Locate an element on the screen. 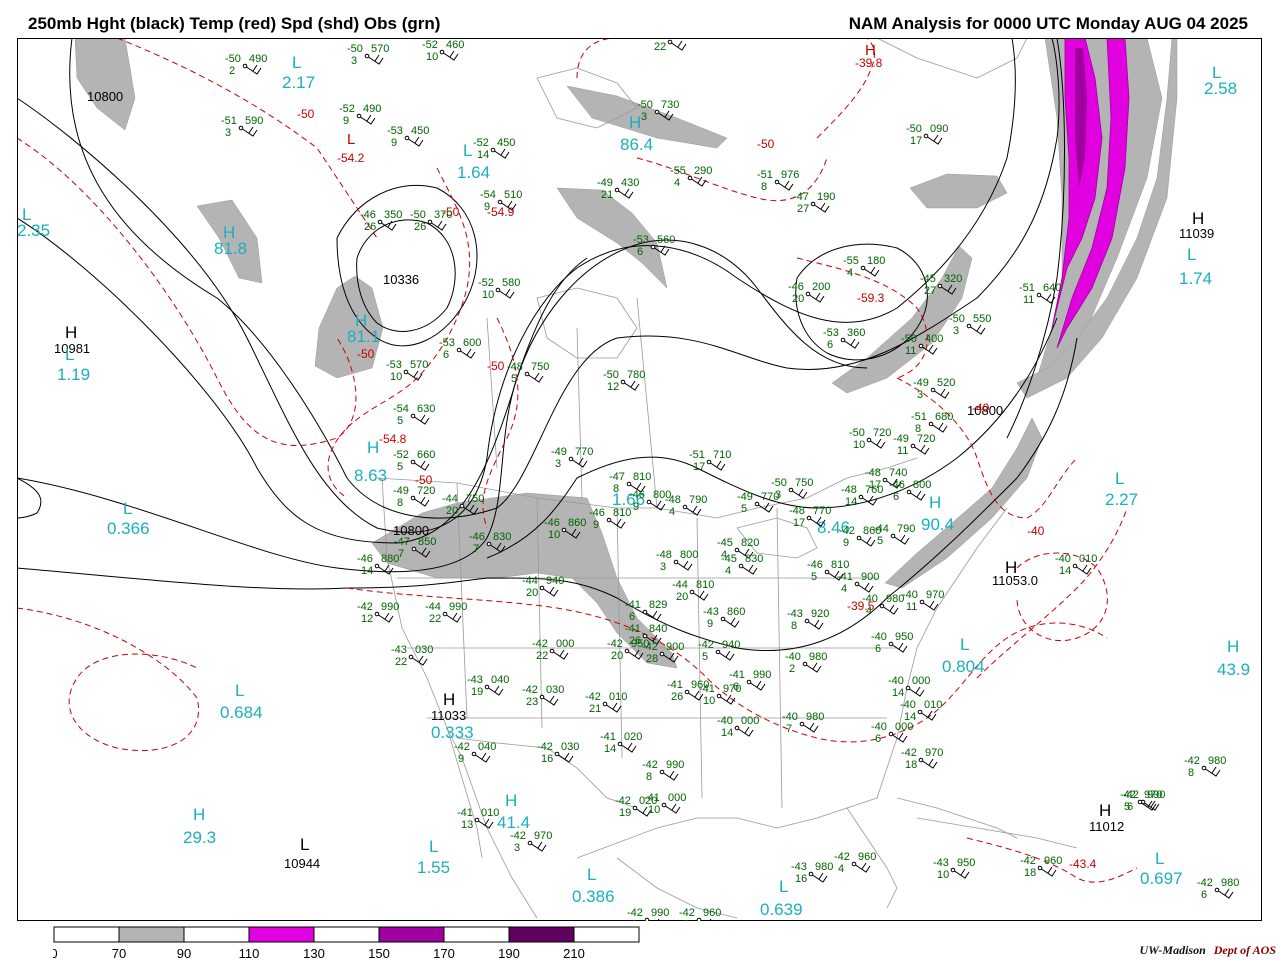 This screenshot has width=1280, height=960. station-dewpoint: 8 is located at coordinates (649, 777).